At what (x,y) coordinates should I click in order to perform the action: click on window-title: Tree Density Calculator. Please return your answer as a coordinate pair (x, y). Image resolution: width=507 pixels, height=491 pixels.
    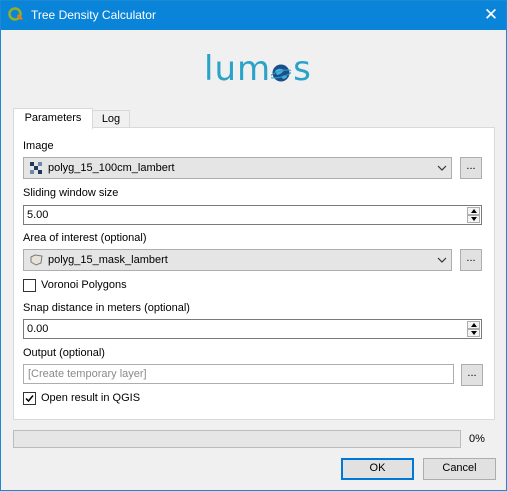
    Looking at the image, I should click on (93, 15).